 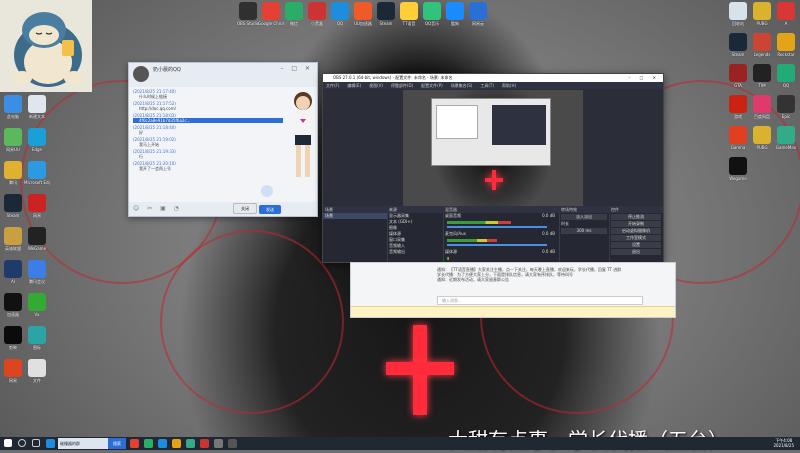 What do you see at coordinates (415, 252) in the screenshot?
I see `source-item: 音频输出` at bounding box center [415, 252].